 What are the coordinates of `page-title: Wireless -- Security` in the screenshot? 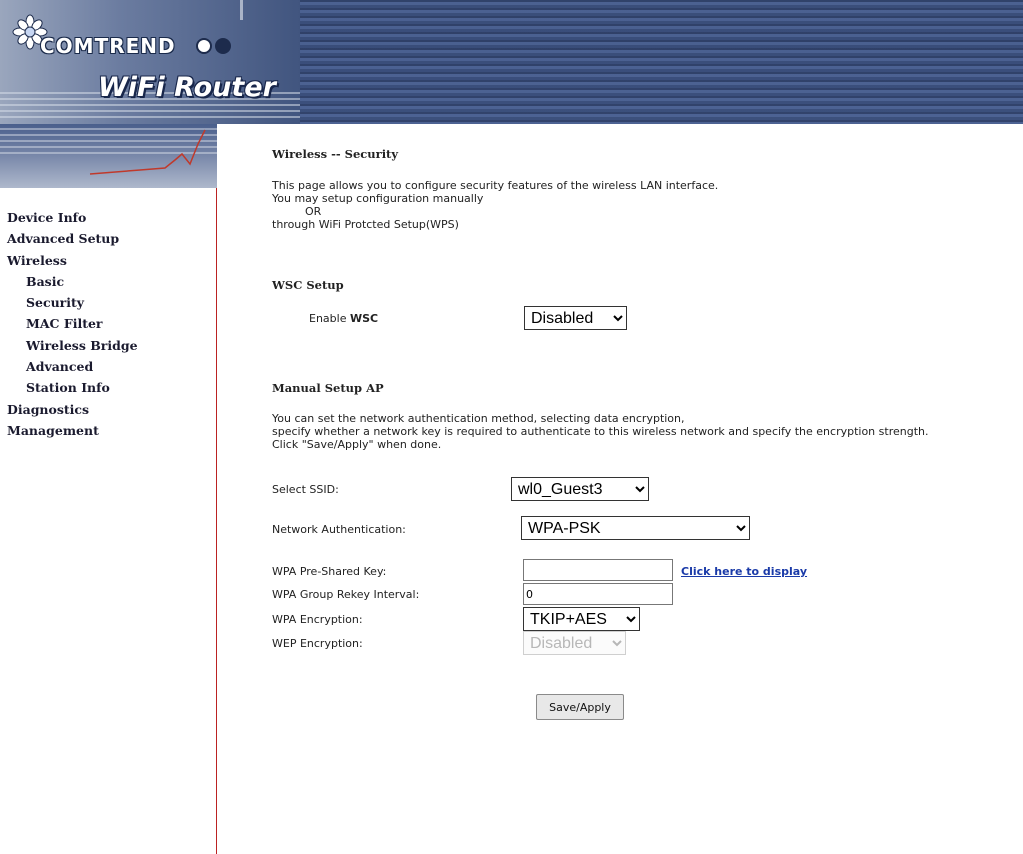 It's located at (335, 154).